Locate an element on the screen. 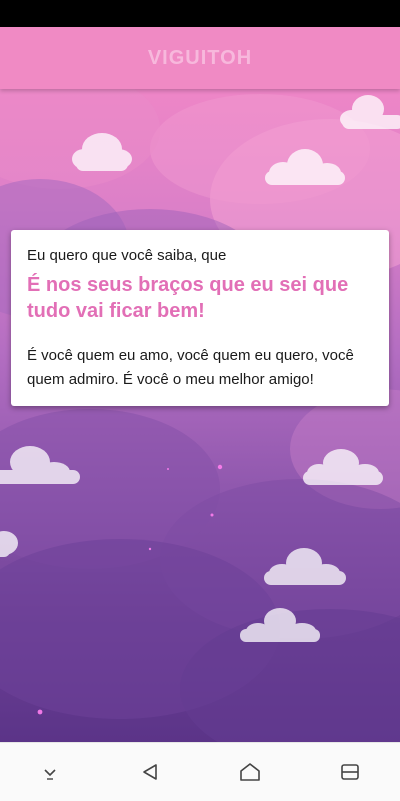  hide-keyboard-icon is located at coordinates (50, 772).